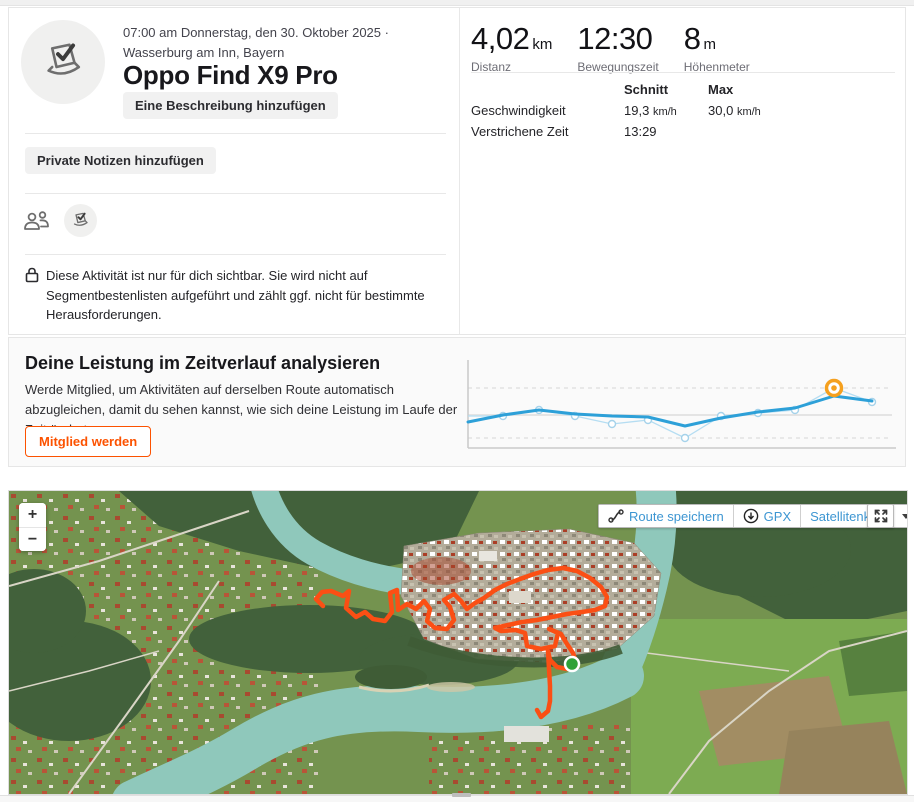 The height and width of the screenshot is (802, 914). Describe the element at coordinates (721, 89) in the screenshot. I see `max-header: Max` at that location.